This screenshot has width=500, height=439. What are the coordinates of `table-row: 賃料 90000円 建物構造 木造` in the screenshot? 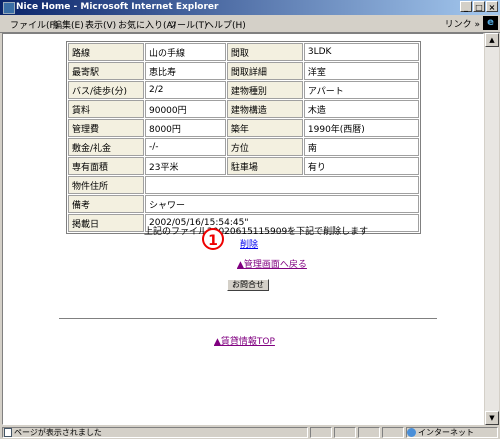 It's located at (243, 109).